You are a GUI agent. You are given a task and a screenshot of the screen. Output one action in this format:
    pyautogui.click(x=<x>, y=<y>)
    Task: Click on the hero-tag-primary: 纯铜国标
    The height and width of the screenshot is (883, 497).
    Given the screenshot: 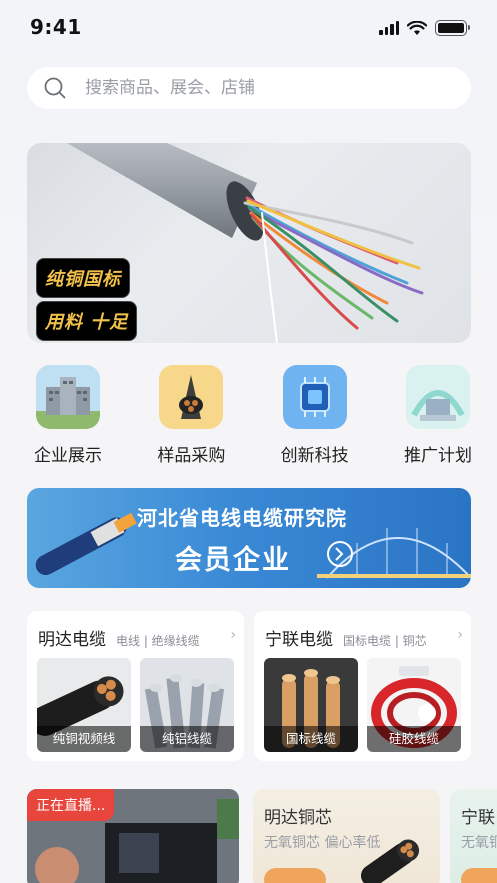 What is the action you would take?
    pyautogui.click(x=83, y=278)
    